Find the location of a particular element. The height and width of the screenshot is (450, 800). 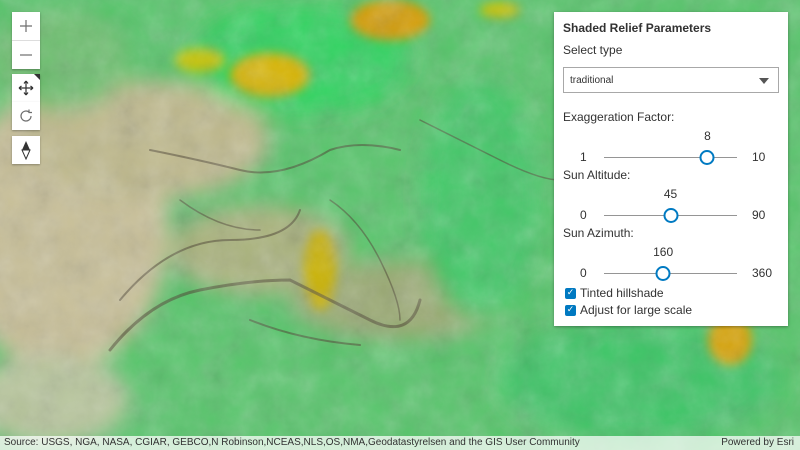

rotate-icon is located at coordinates (26, 115).